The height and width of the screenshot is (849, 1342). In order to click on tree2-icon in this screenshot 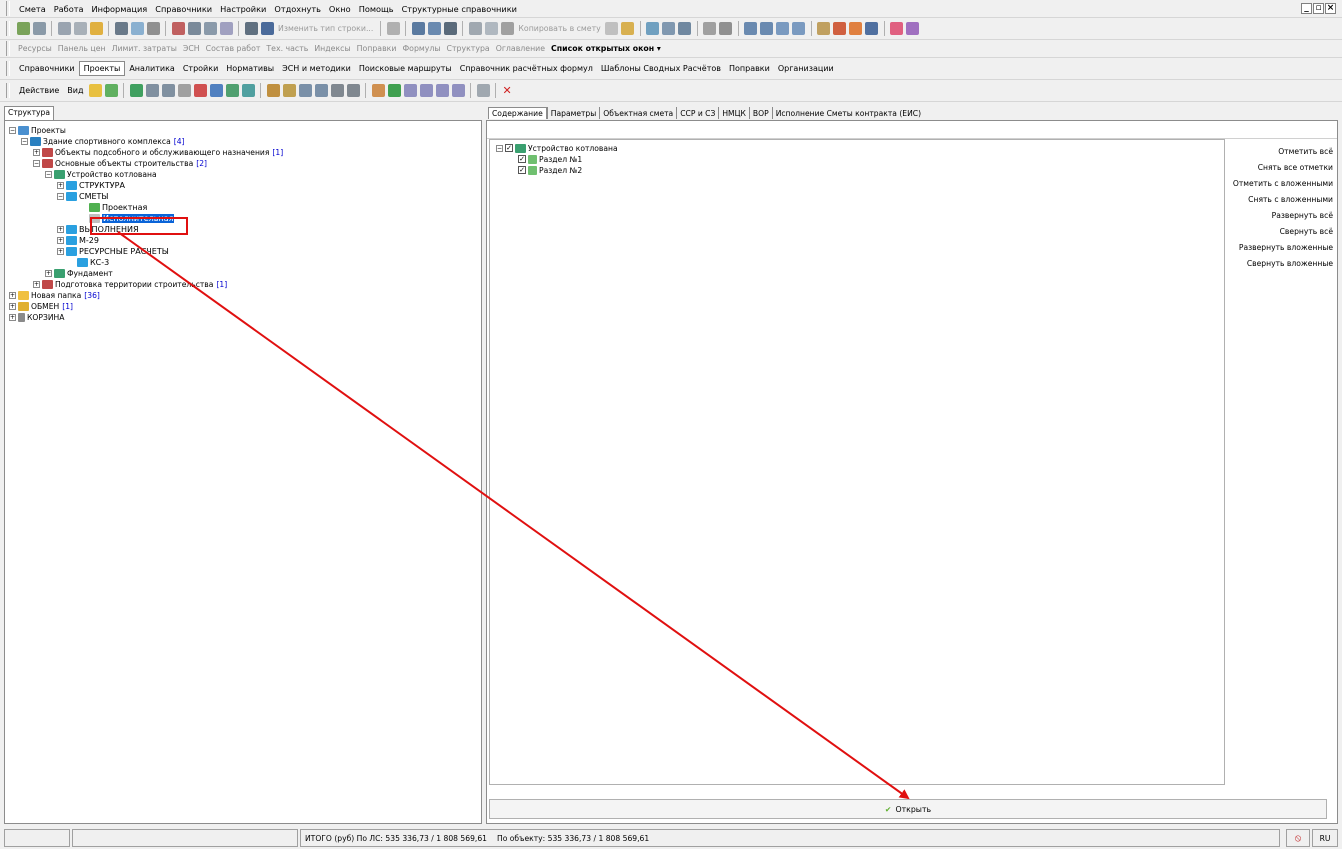, I will do `click(210, 28)`.